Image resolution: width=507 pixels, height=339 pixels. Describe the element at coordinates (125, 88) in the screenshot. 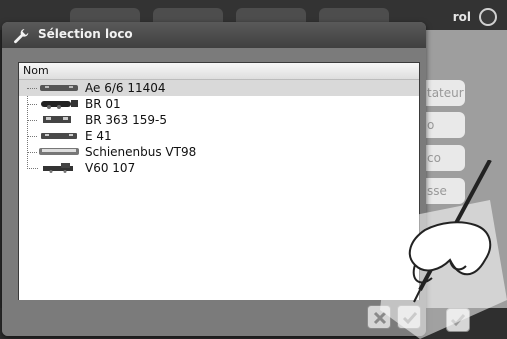

I see `loco-name: Ae 6/6 11404` at that location.